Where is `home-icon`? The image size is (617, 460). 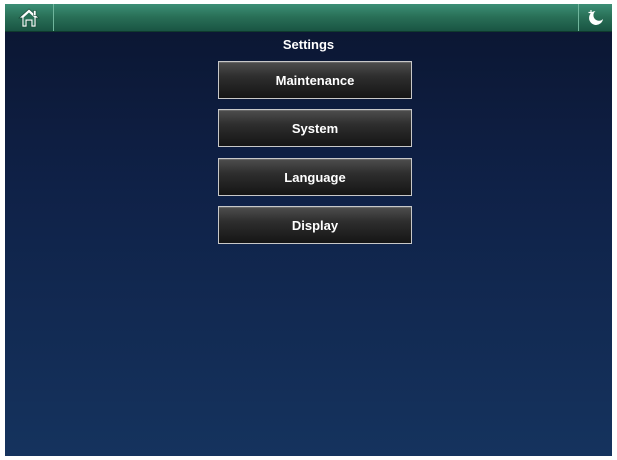 home-icon is located at coordinates (29, 17).